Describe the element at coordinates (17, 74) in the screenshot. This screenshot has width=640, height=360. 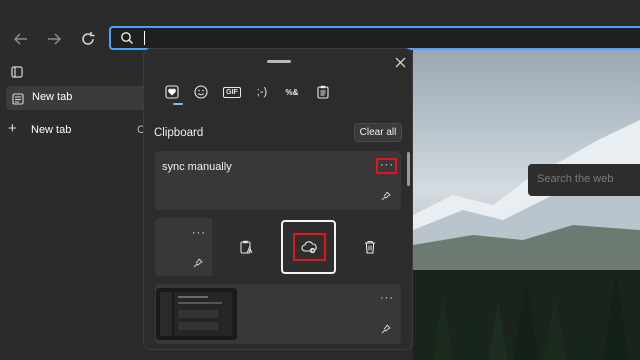
I see `tab-actions-icon` at that location.